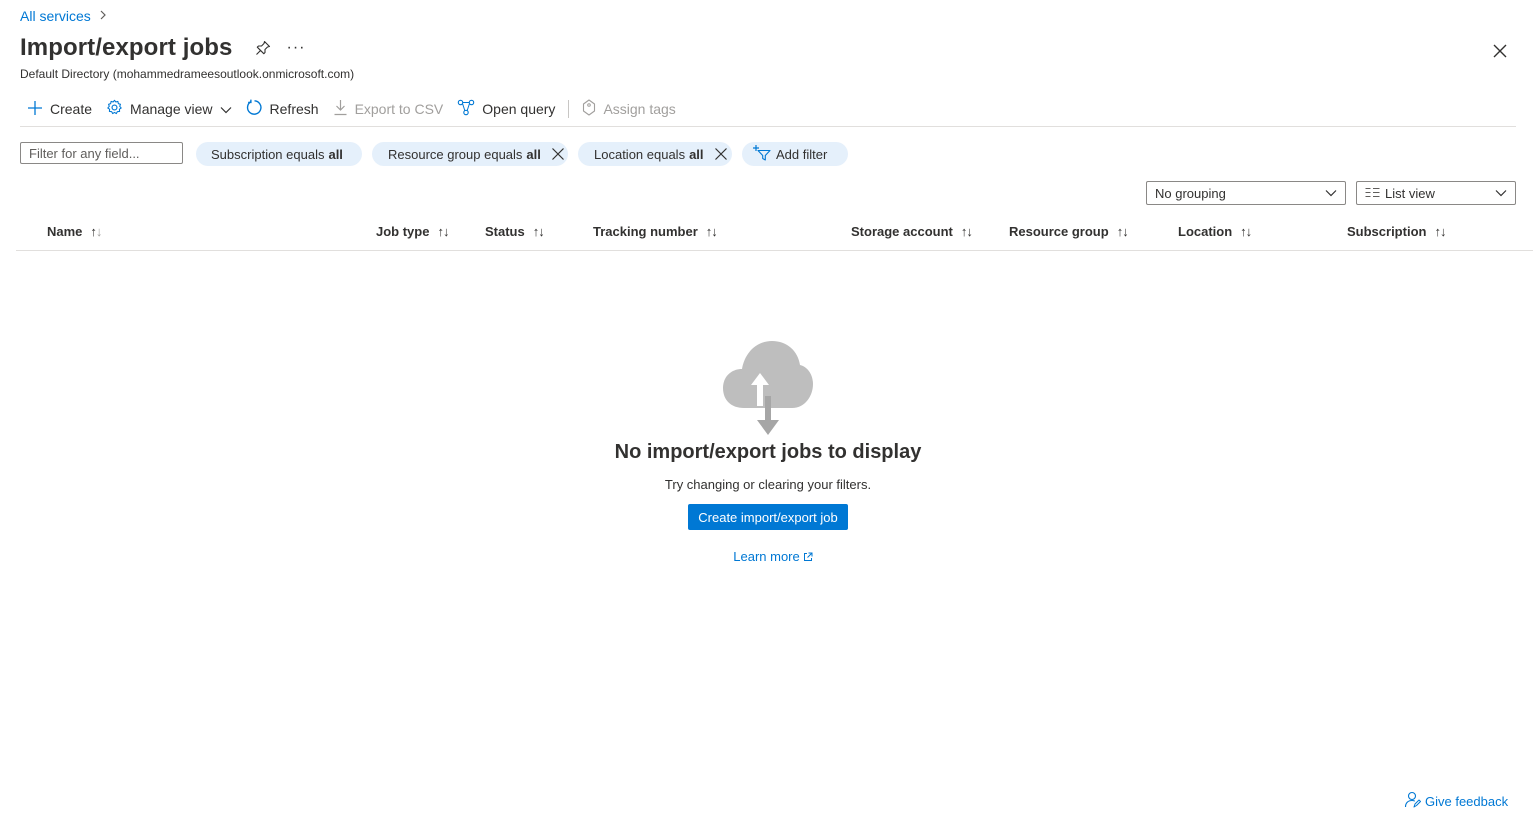 Image resolution: width=1533 pixels, height=829 pixels. Describe the element at coordinates (455, 154) in the screenshot. I see `filter-pill-label: Resource group equals` at that location.